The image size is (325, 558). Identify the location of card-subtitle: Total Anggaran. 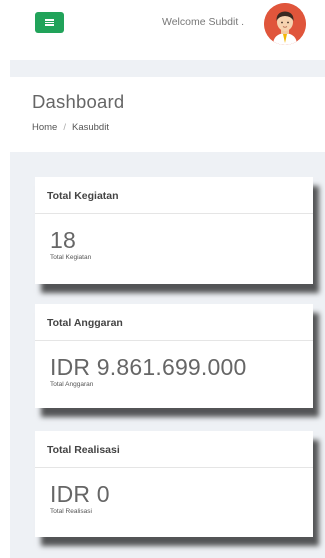
(72, 384).